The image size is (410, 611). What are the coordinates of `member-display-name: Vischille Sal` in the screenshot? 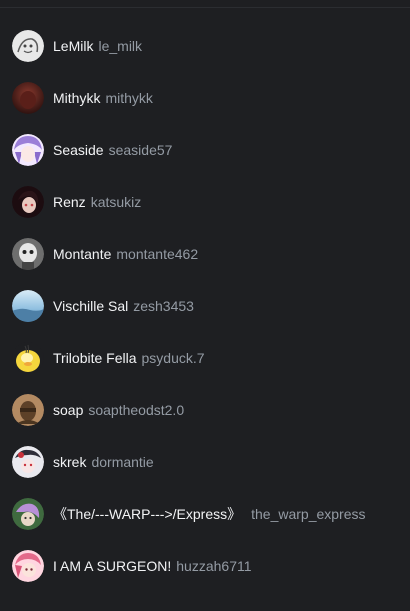 It's located at (90, 306).